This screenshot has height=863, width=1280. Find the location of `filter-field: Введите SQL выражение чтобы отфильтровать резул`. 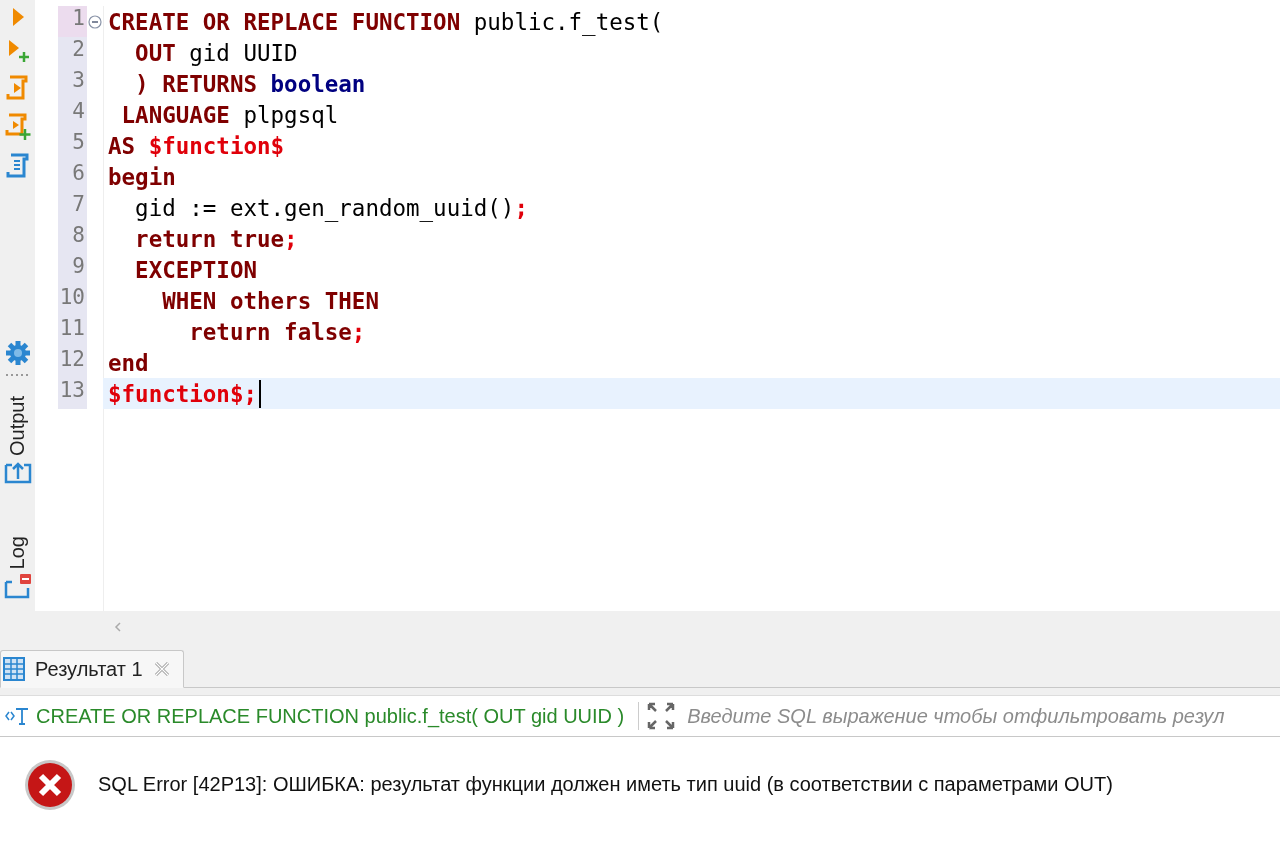

filter-field: Введите SQL выражение чтобы отфильтровать резул is located at coordinates (982, 716).